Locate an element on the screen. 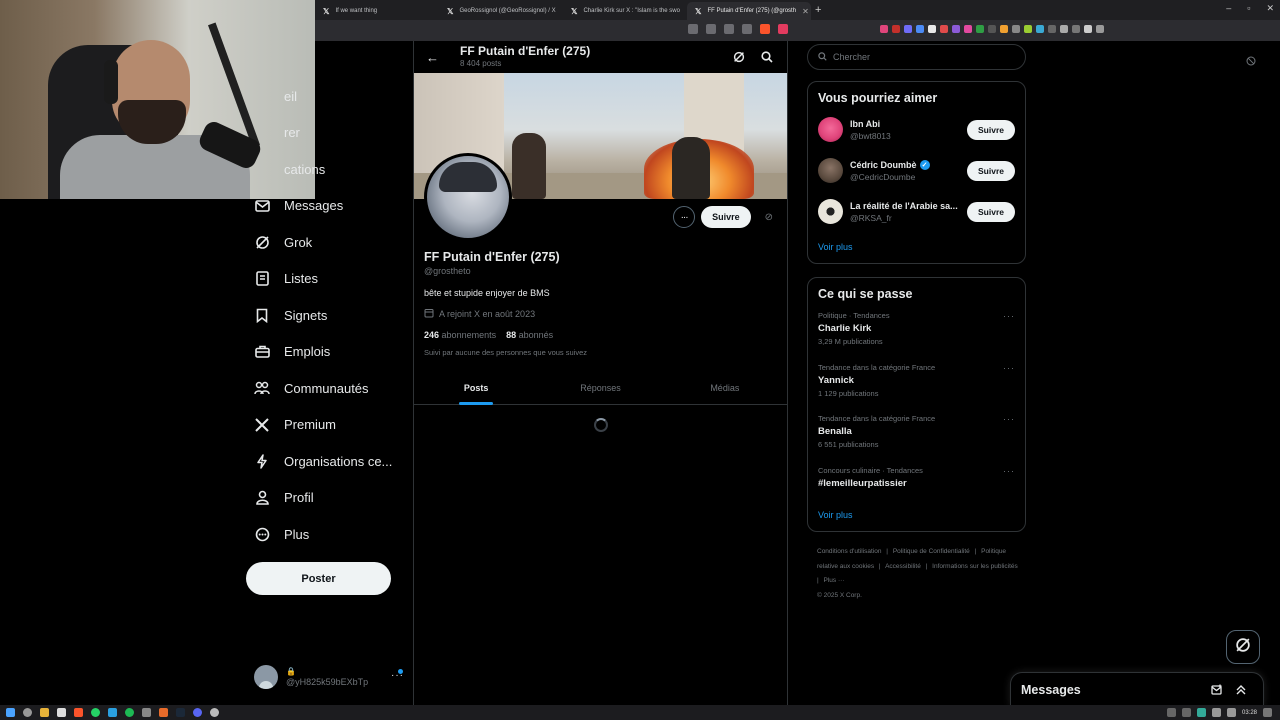 Image resolution: width=1280 pixels, height=720 pixels. search-input is located at coordinates (923, 57).